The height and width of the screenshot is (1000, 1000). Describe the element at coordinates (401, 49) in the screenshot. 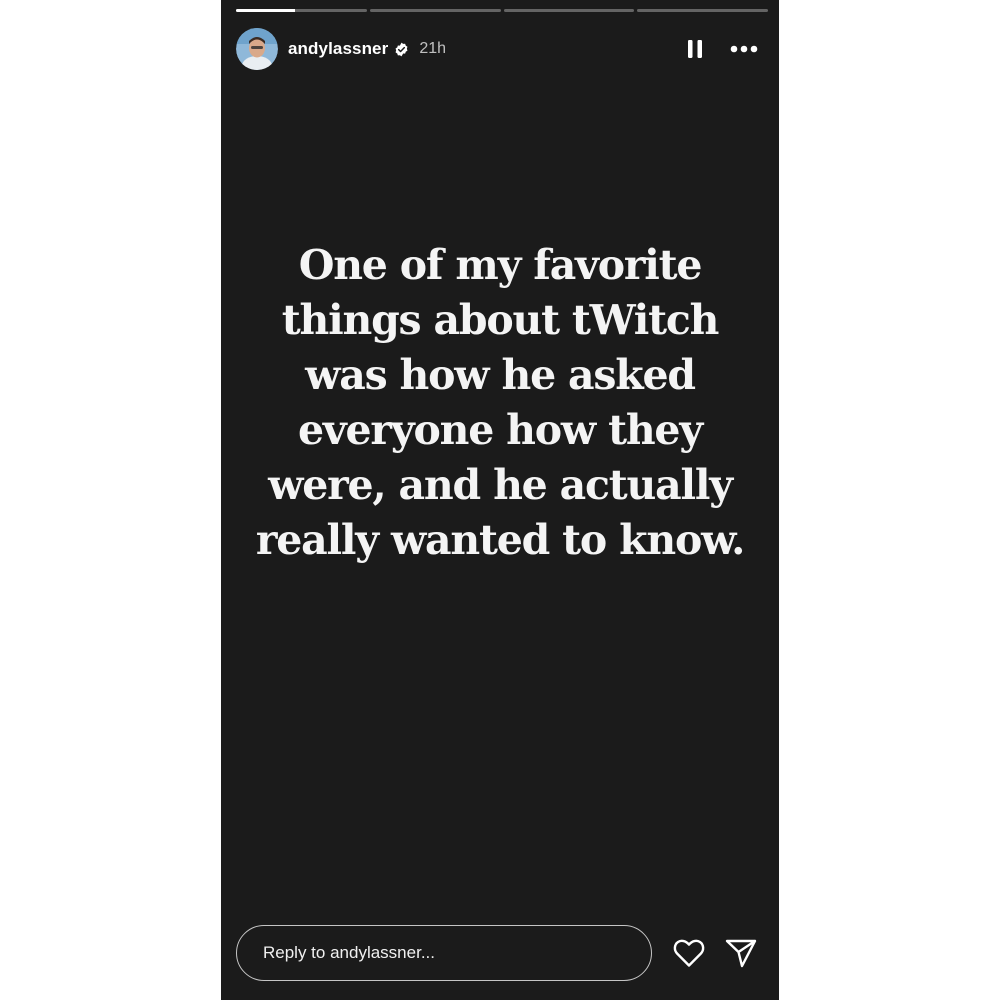

I see `verified-badge-icon` at that location.